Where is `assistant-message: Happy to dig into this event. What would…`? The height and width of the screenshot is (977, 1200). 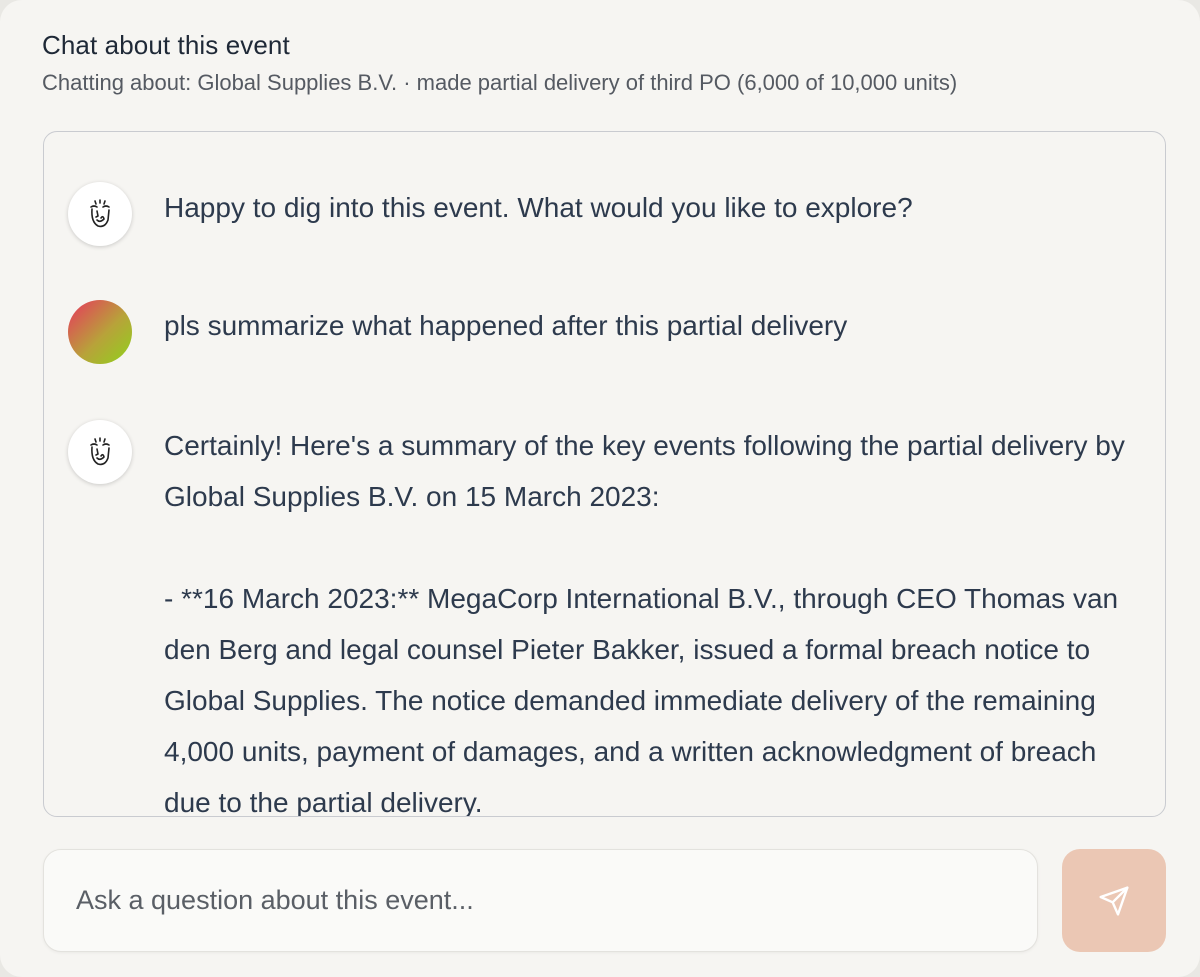
assistant-message: Happy to dig into this event. What would… is located at coordinates (606, 214).